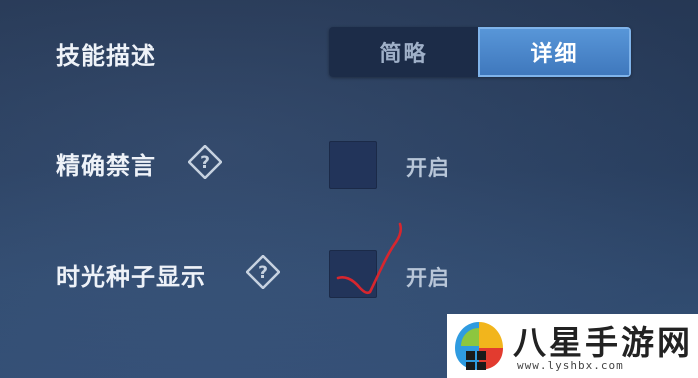 The height and width of the screenshot is (378, 698). What do you see at coordinates (353, 274) in the screenshot?
I see `time-seed-display-checkbox` at bounding box center [353, 274].